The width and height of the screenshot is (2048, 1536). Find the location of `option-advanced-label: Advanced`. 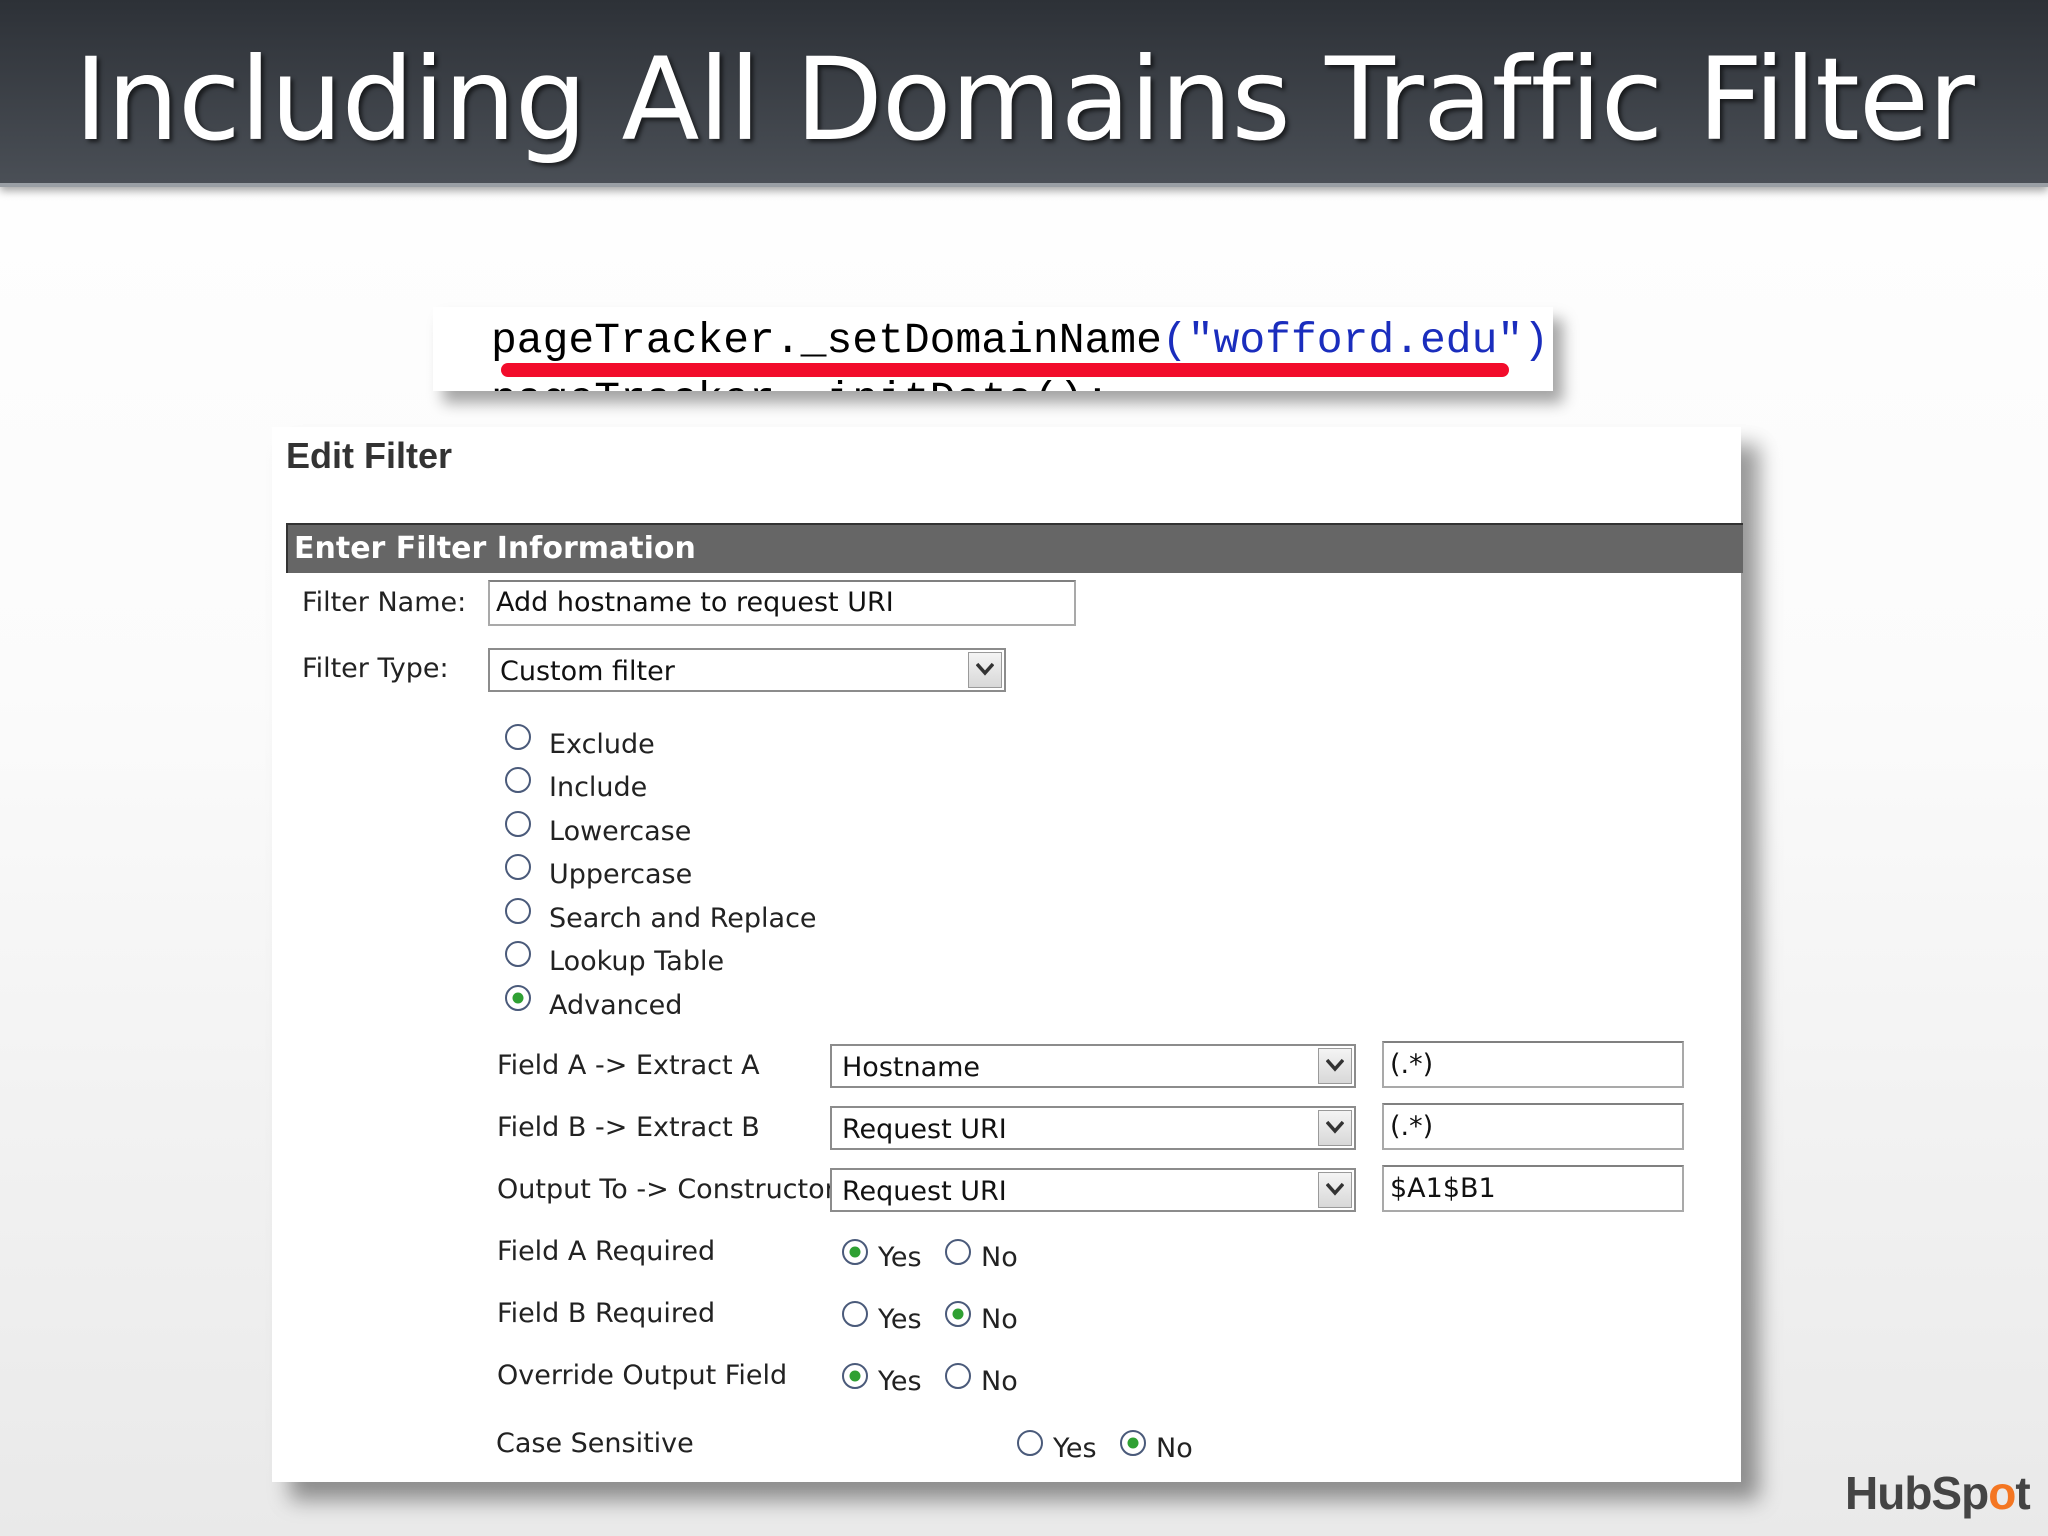

option-advanced-label: Advanced is located at coordinates (616, 1005).